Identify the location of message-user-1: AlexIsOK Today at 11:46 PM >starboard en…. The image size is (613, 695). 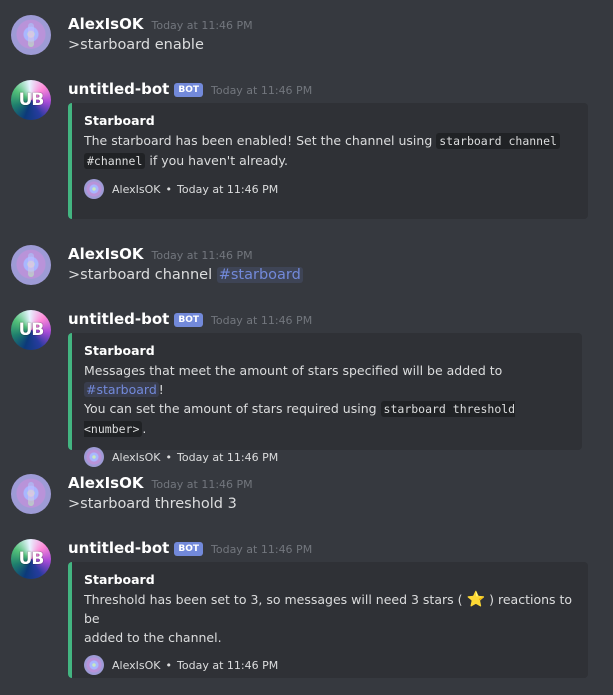
(306, 37).